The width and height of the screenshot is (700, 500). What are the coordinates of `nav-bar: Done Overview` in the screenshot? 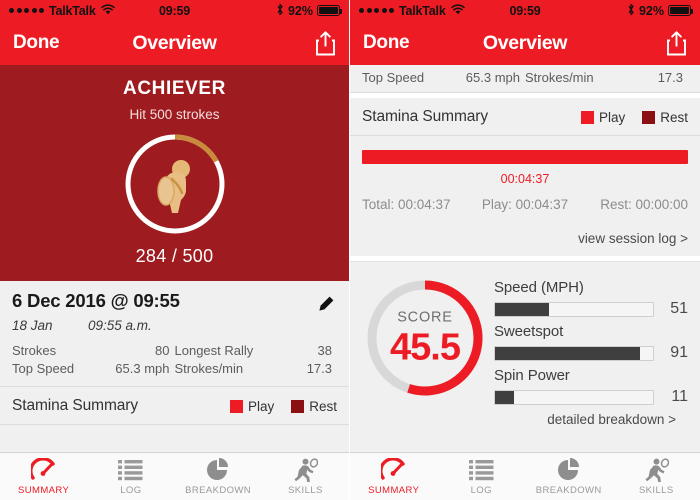 It's located at (525, 43).